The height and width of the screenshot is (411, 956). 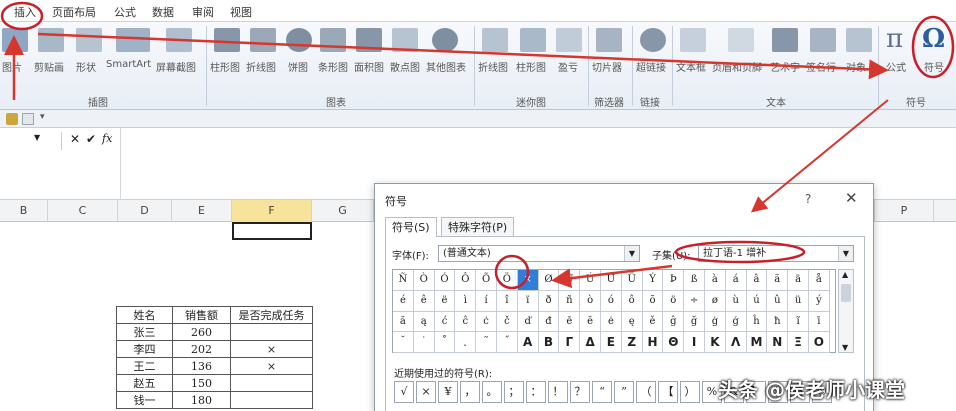 What do you see at coordinates (740, 252) in the screenshot?
I see `highlight-circle-subset` at bounding box center [740, 252].